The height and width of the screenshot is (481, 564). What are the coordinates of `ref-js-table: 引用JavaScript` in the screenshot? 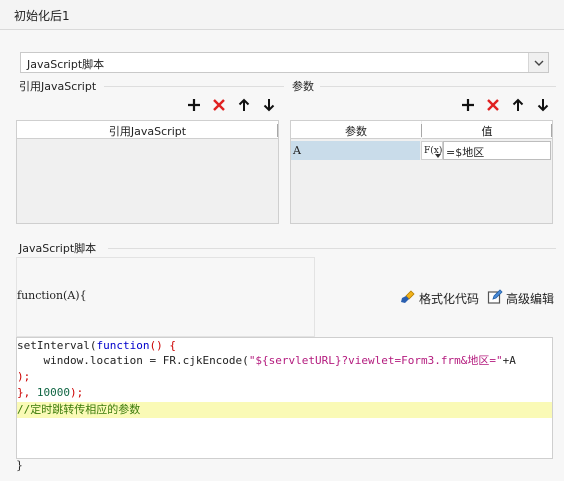 It's located at (147, 172).